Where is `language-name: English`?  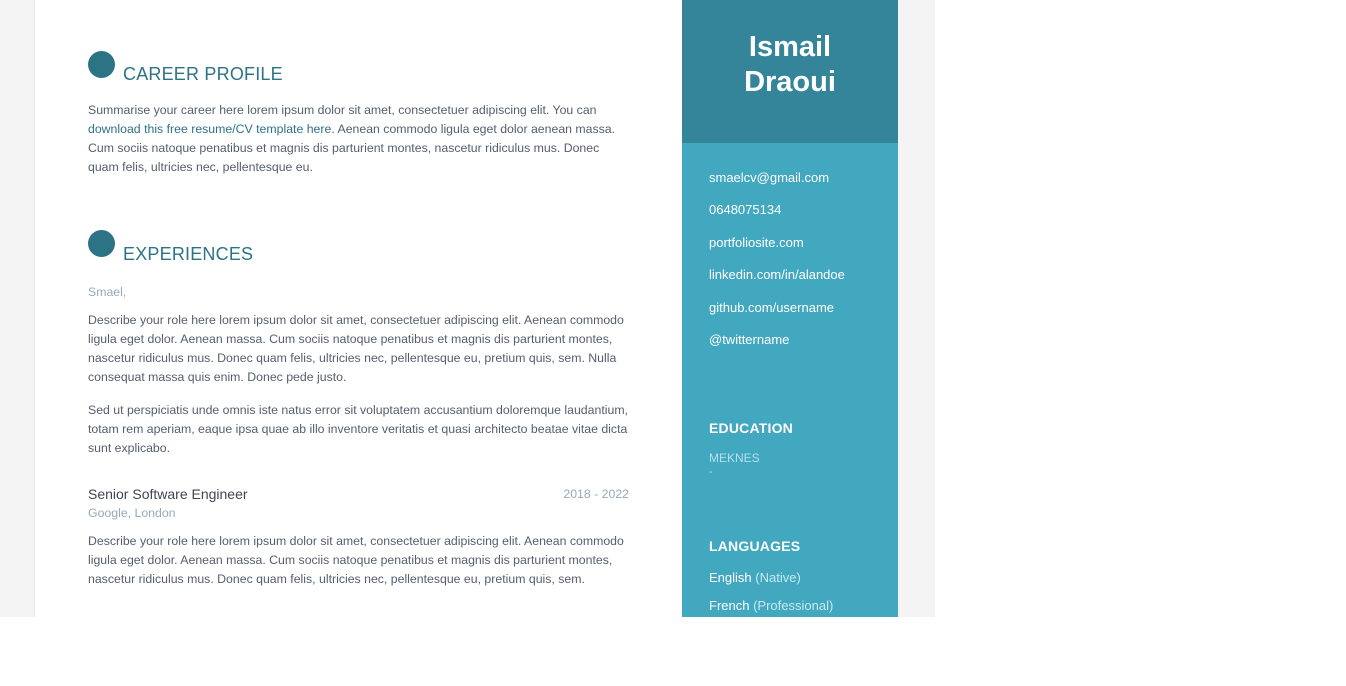 language-name: English is located at coordinates (730, 577).